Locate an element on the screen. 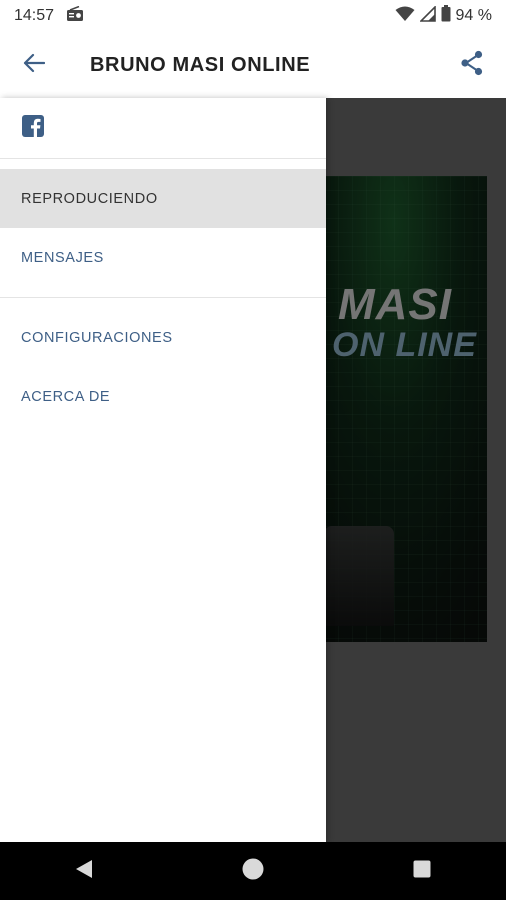 This screenshot has height=900, width=506. nav-back-icon is located at coordinates (84, 871).